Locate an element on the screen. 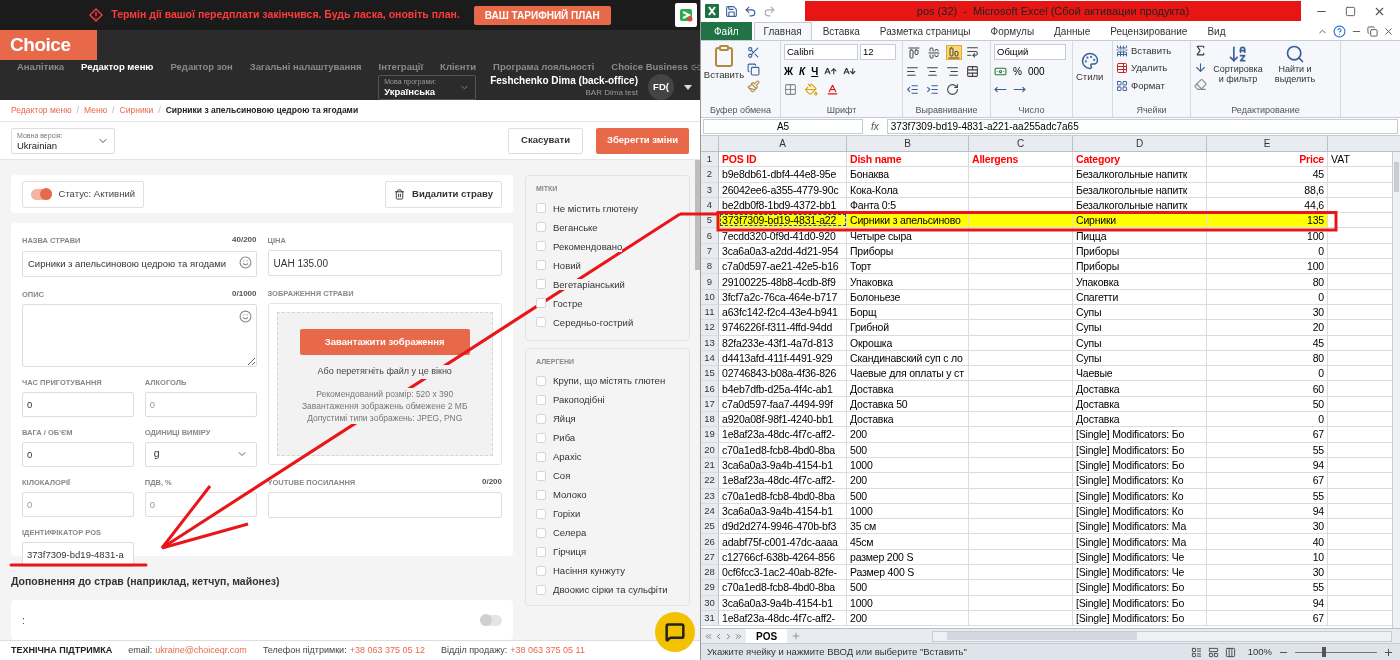  addon-toggle is located at coordinates (491, 620).